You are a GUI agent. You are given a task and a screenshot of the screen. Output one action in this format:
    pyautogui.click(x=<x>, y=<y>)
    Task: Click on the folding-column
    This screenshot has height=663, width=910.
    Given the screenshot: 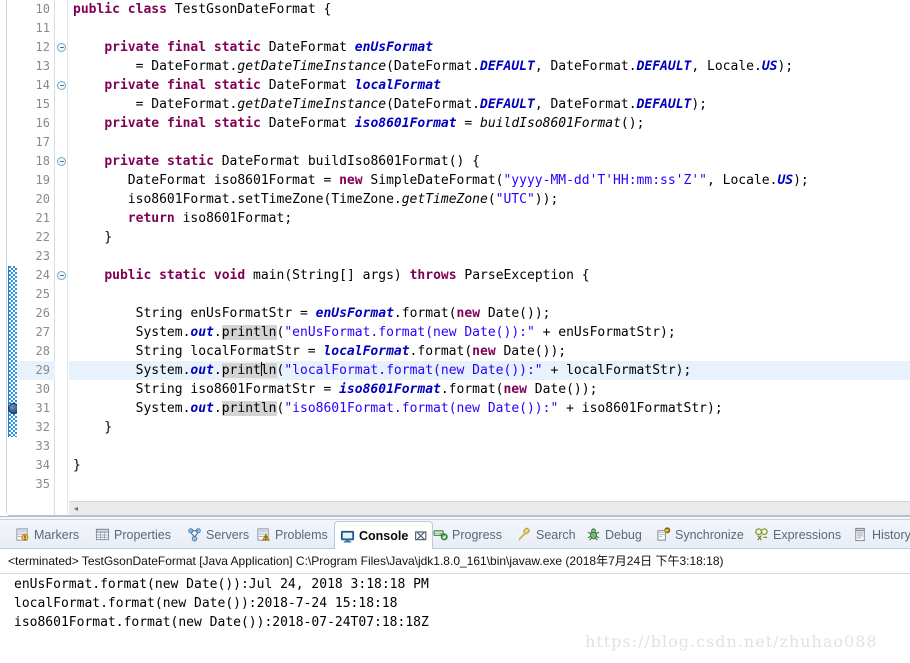 What is the action you would take?
    pyautogui.click(x=61, y=257)
    